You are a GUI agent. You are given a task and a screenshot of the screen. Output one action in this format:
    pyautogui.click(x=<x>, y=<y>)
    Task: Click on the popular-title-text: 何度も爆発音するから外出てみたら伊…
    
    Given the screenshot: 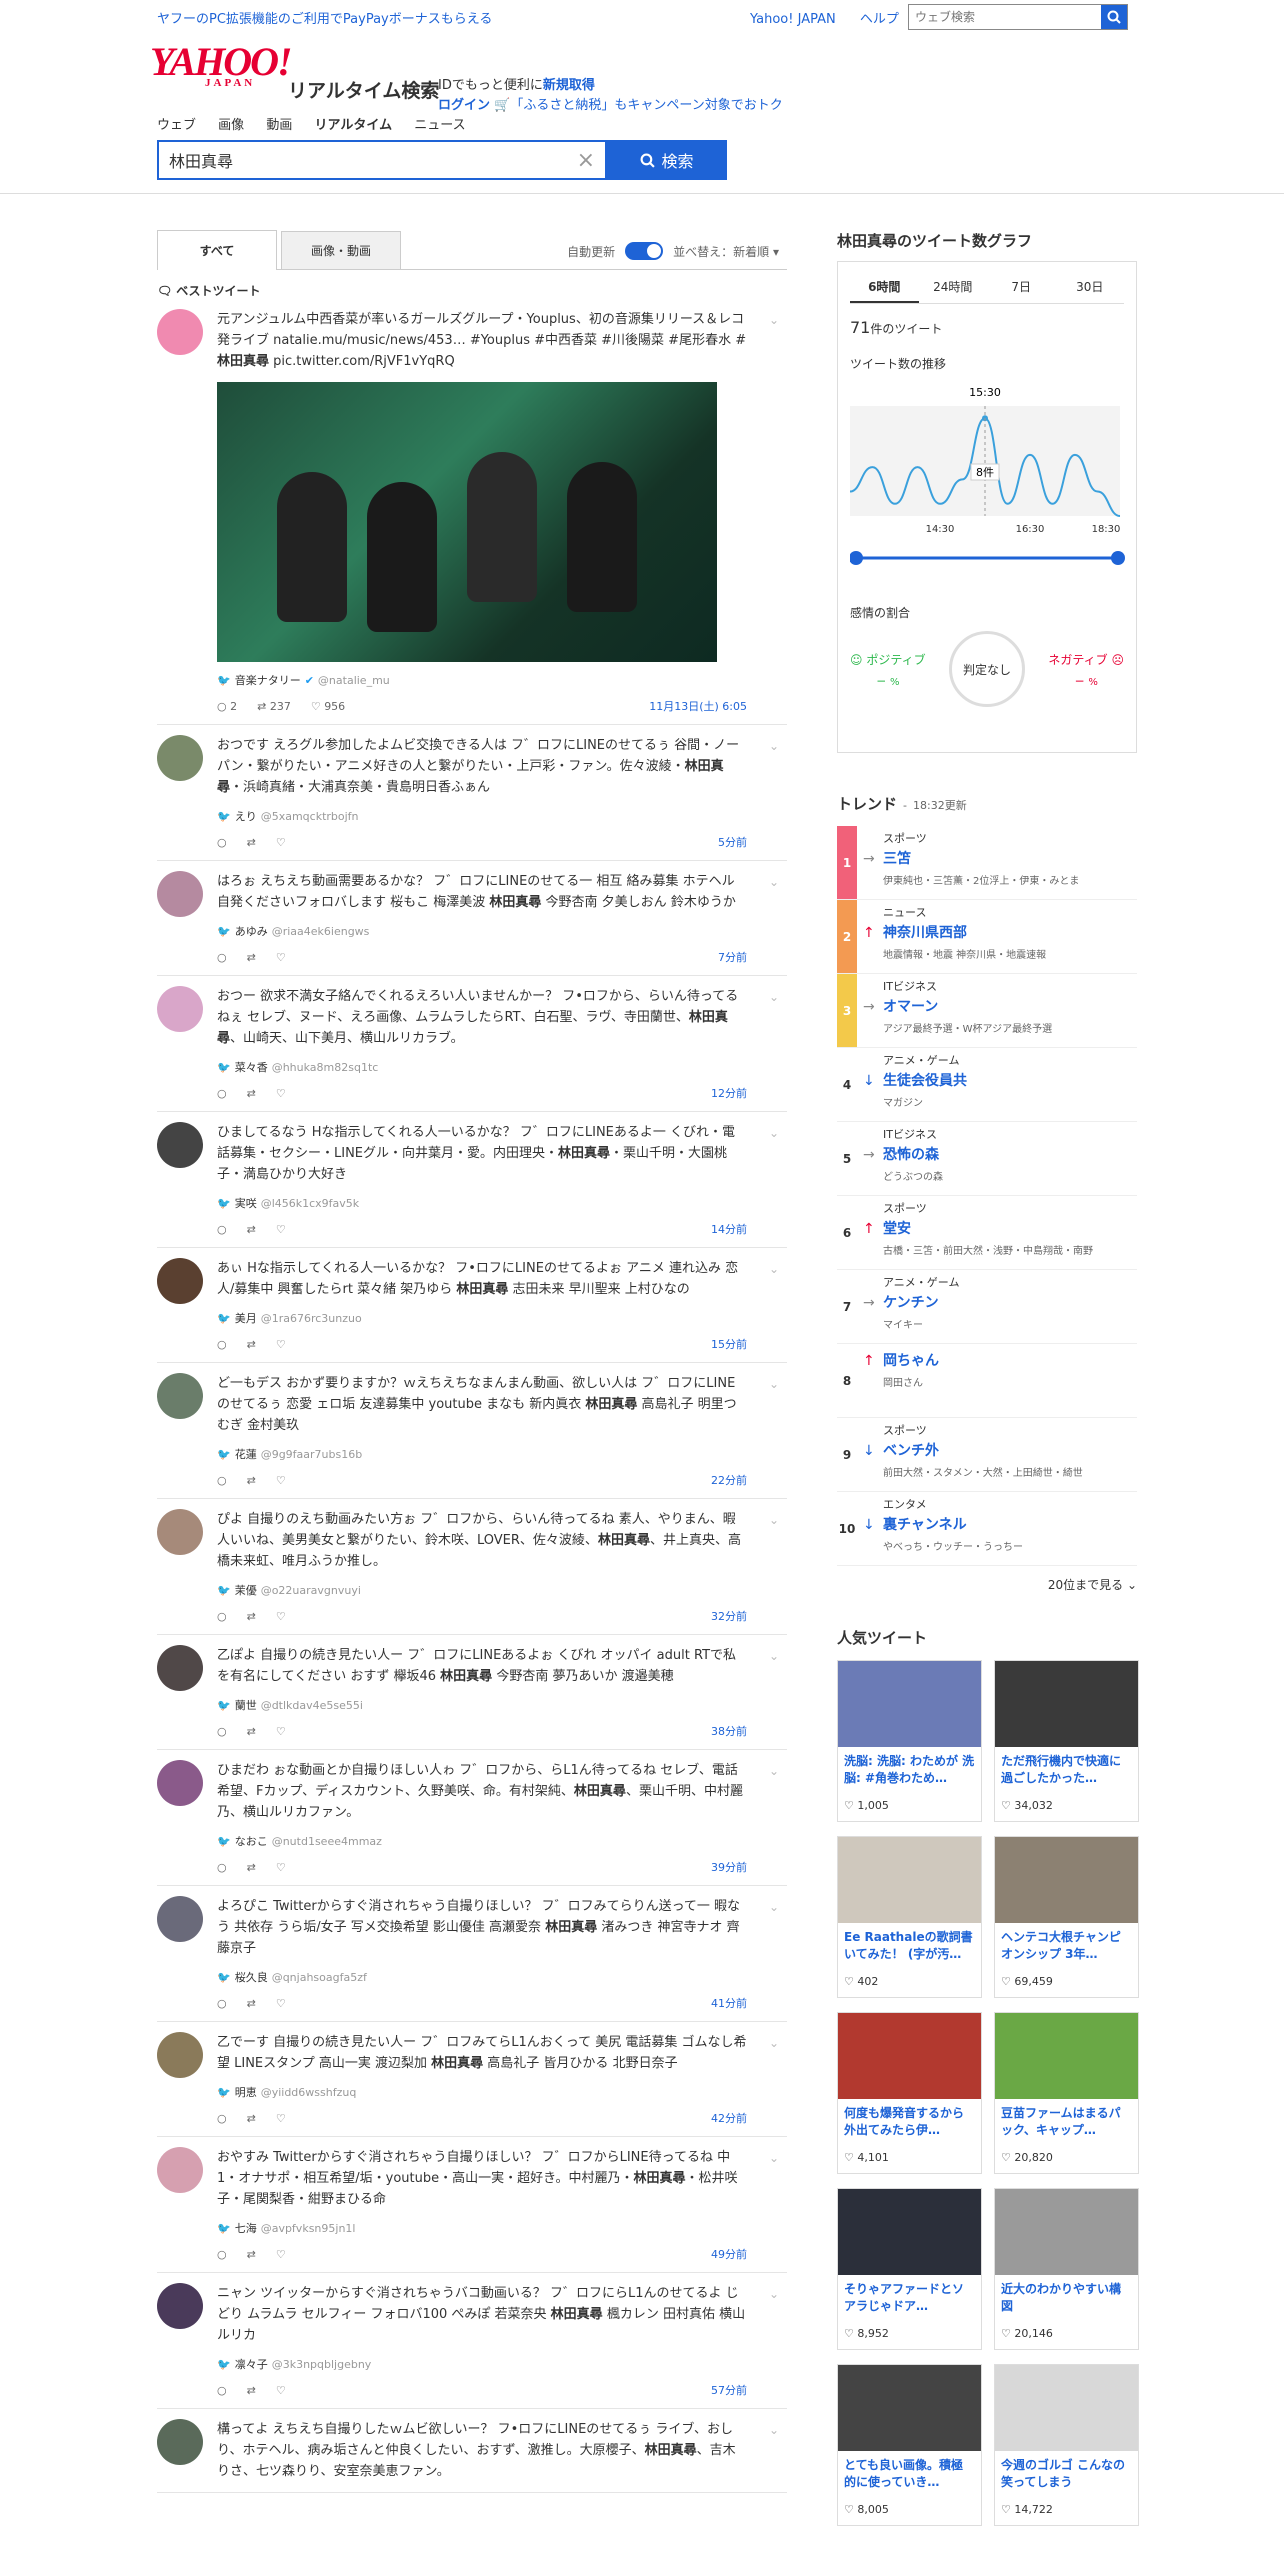 What is the action you would take?
    pyautogui.click(x=909, y=2122)
    